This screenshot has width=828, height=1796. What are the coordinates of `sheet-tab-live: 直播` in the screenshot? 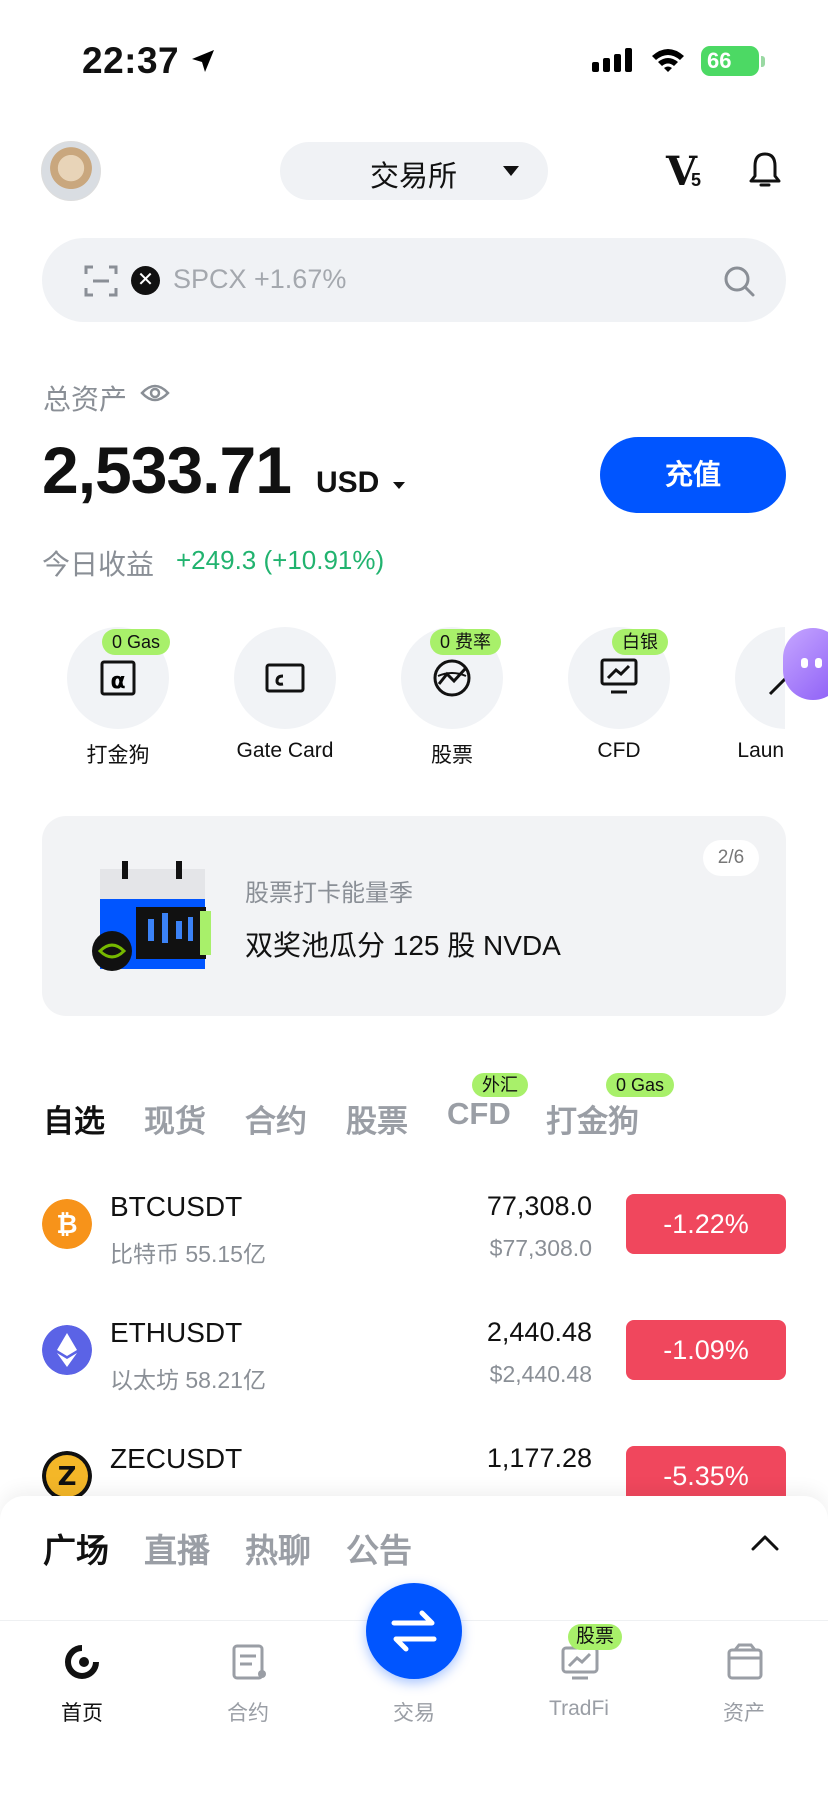 It's located at (177, 1548).